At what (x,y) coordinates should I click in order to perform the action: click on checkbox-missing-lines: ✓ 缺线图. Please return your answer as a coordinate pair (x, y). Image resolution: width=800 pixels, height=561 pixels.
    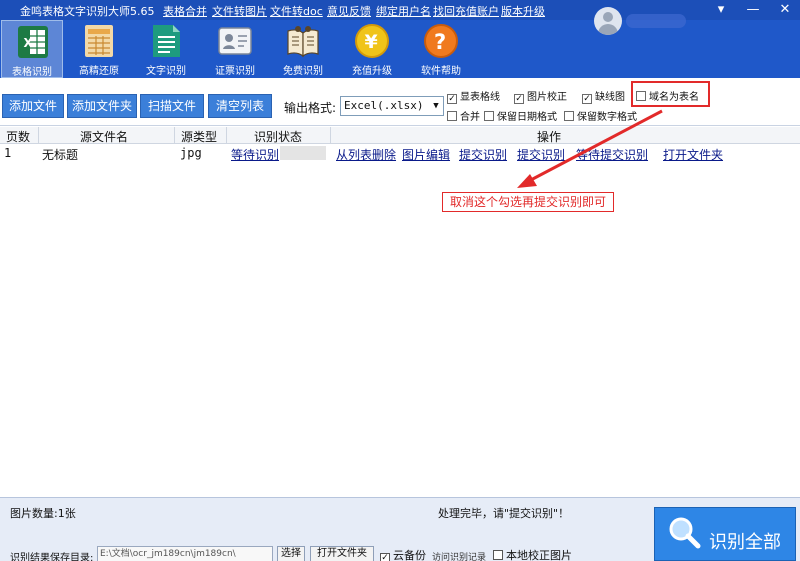
    Looking at the image, I should click on (603, 96).